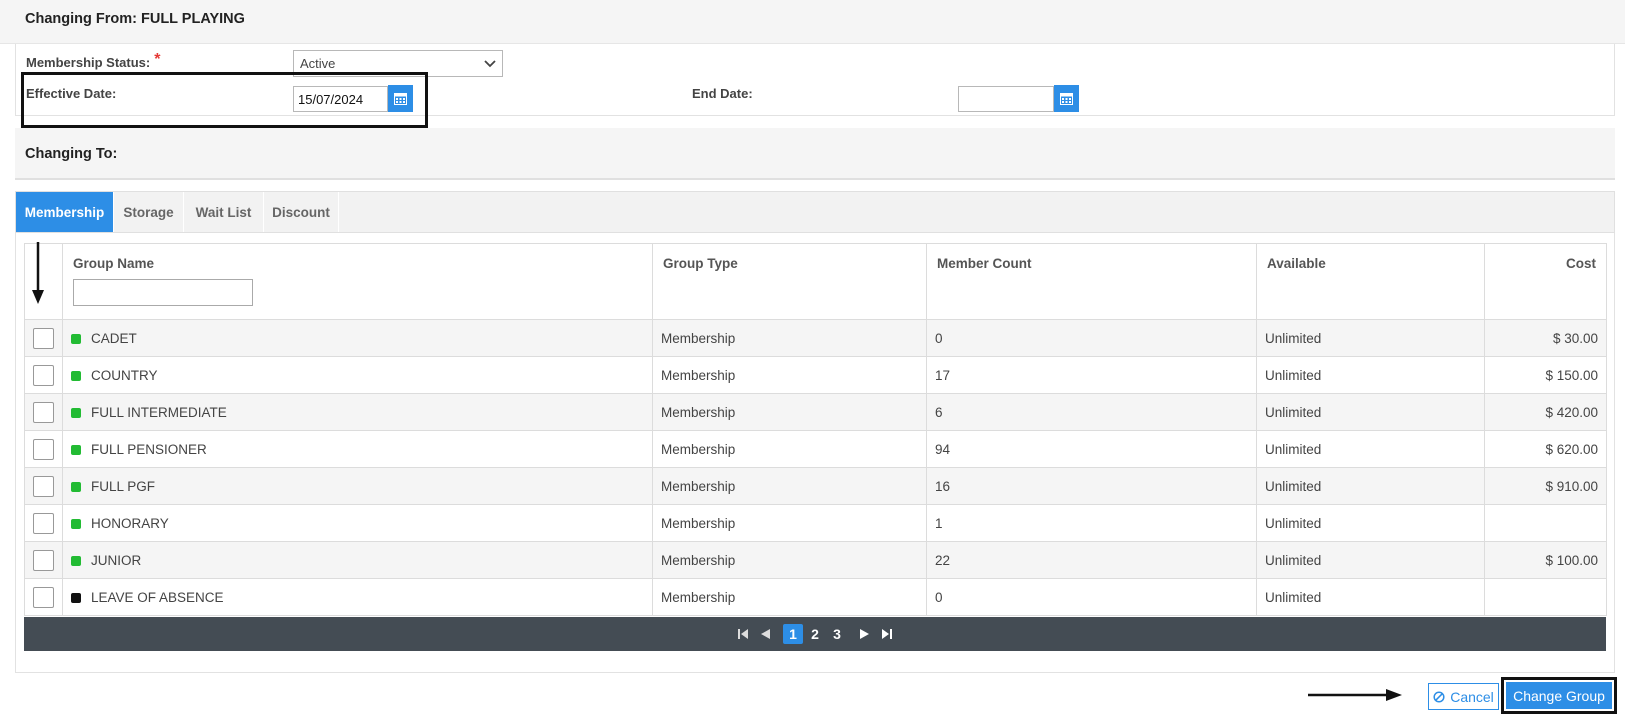 Image resolution: width=1625 pixels, height=716 pixels. I want to click on prev-page-button, so click(765, 634).